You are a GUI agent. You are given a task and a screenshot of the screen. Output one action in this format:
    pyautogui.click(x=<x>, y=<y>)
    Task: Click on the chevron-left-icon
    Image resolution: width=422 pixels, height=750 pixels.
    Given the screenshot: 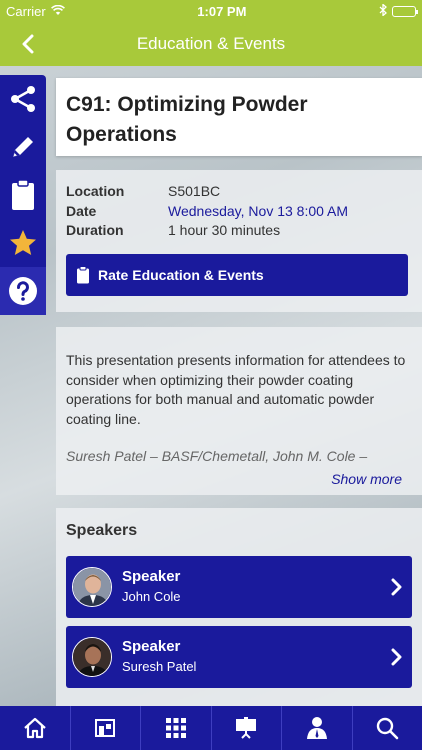 What is the action you would take?
    pyautogui.click(x=28, y=44)
    